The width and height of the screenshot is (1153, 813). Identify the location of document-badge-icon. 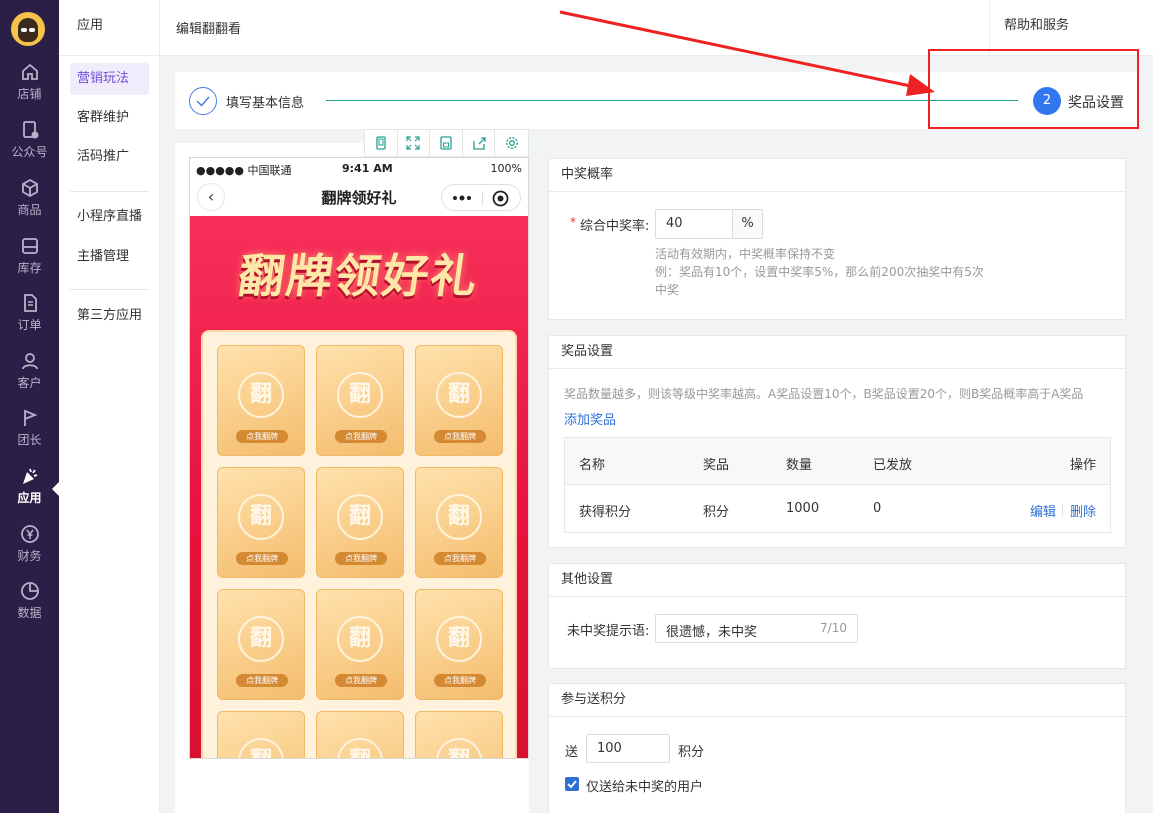
(30, 130).